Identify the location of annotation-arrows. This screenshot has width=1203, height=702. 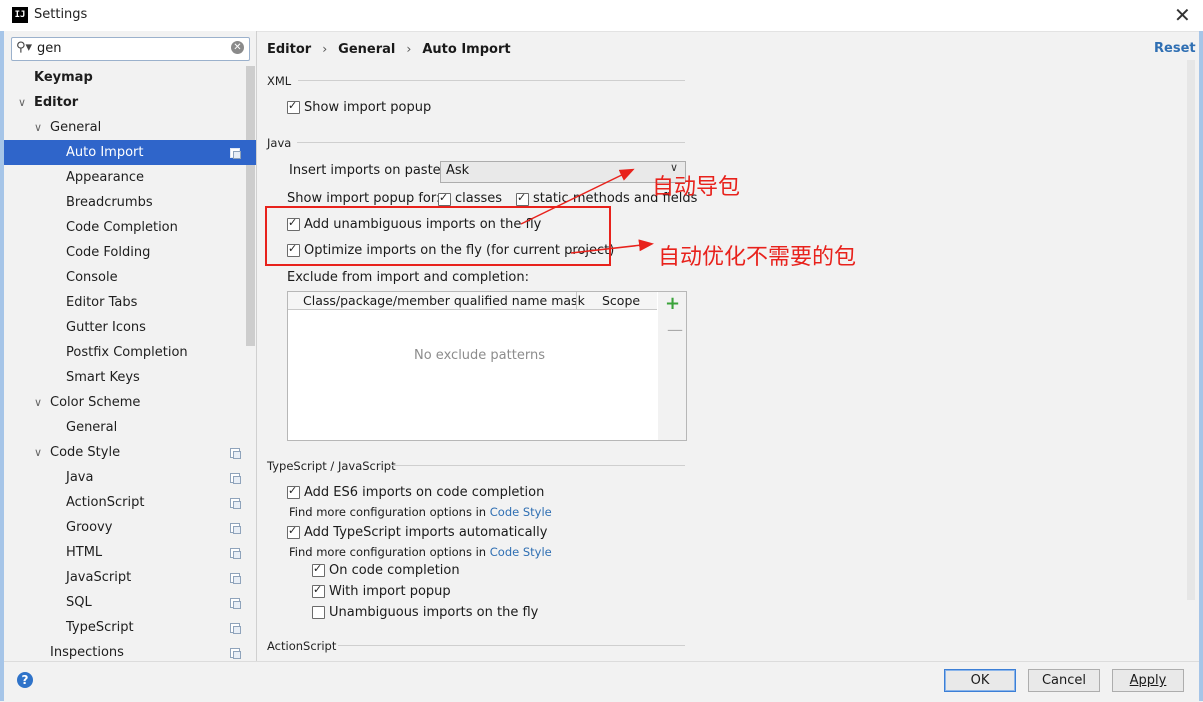
(587, 211).